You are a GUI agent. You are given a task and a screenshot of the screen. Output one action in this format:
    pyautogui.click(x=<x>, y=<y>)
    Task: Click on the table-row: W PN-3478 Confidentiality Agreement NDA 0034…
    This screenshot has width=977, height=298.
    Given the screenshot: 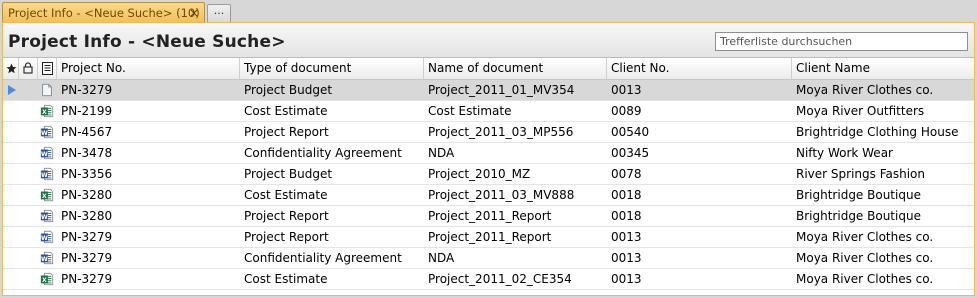 What is the action you would take?
    pyautogui.click(x=488, y=153)
    